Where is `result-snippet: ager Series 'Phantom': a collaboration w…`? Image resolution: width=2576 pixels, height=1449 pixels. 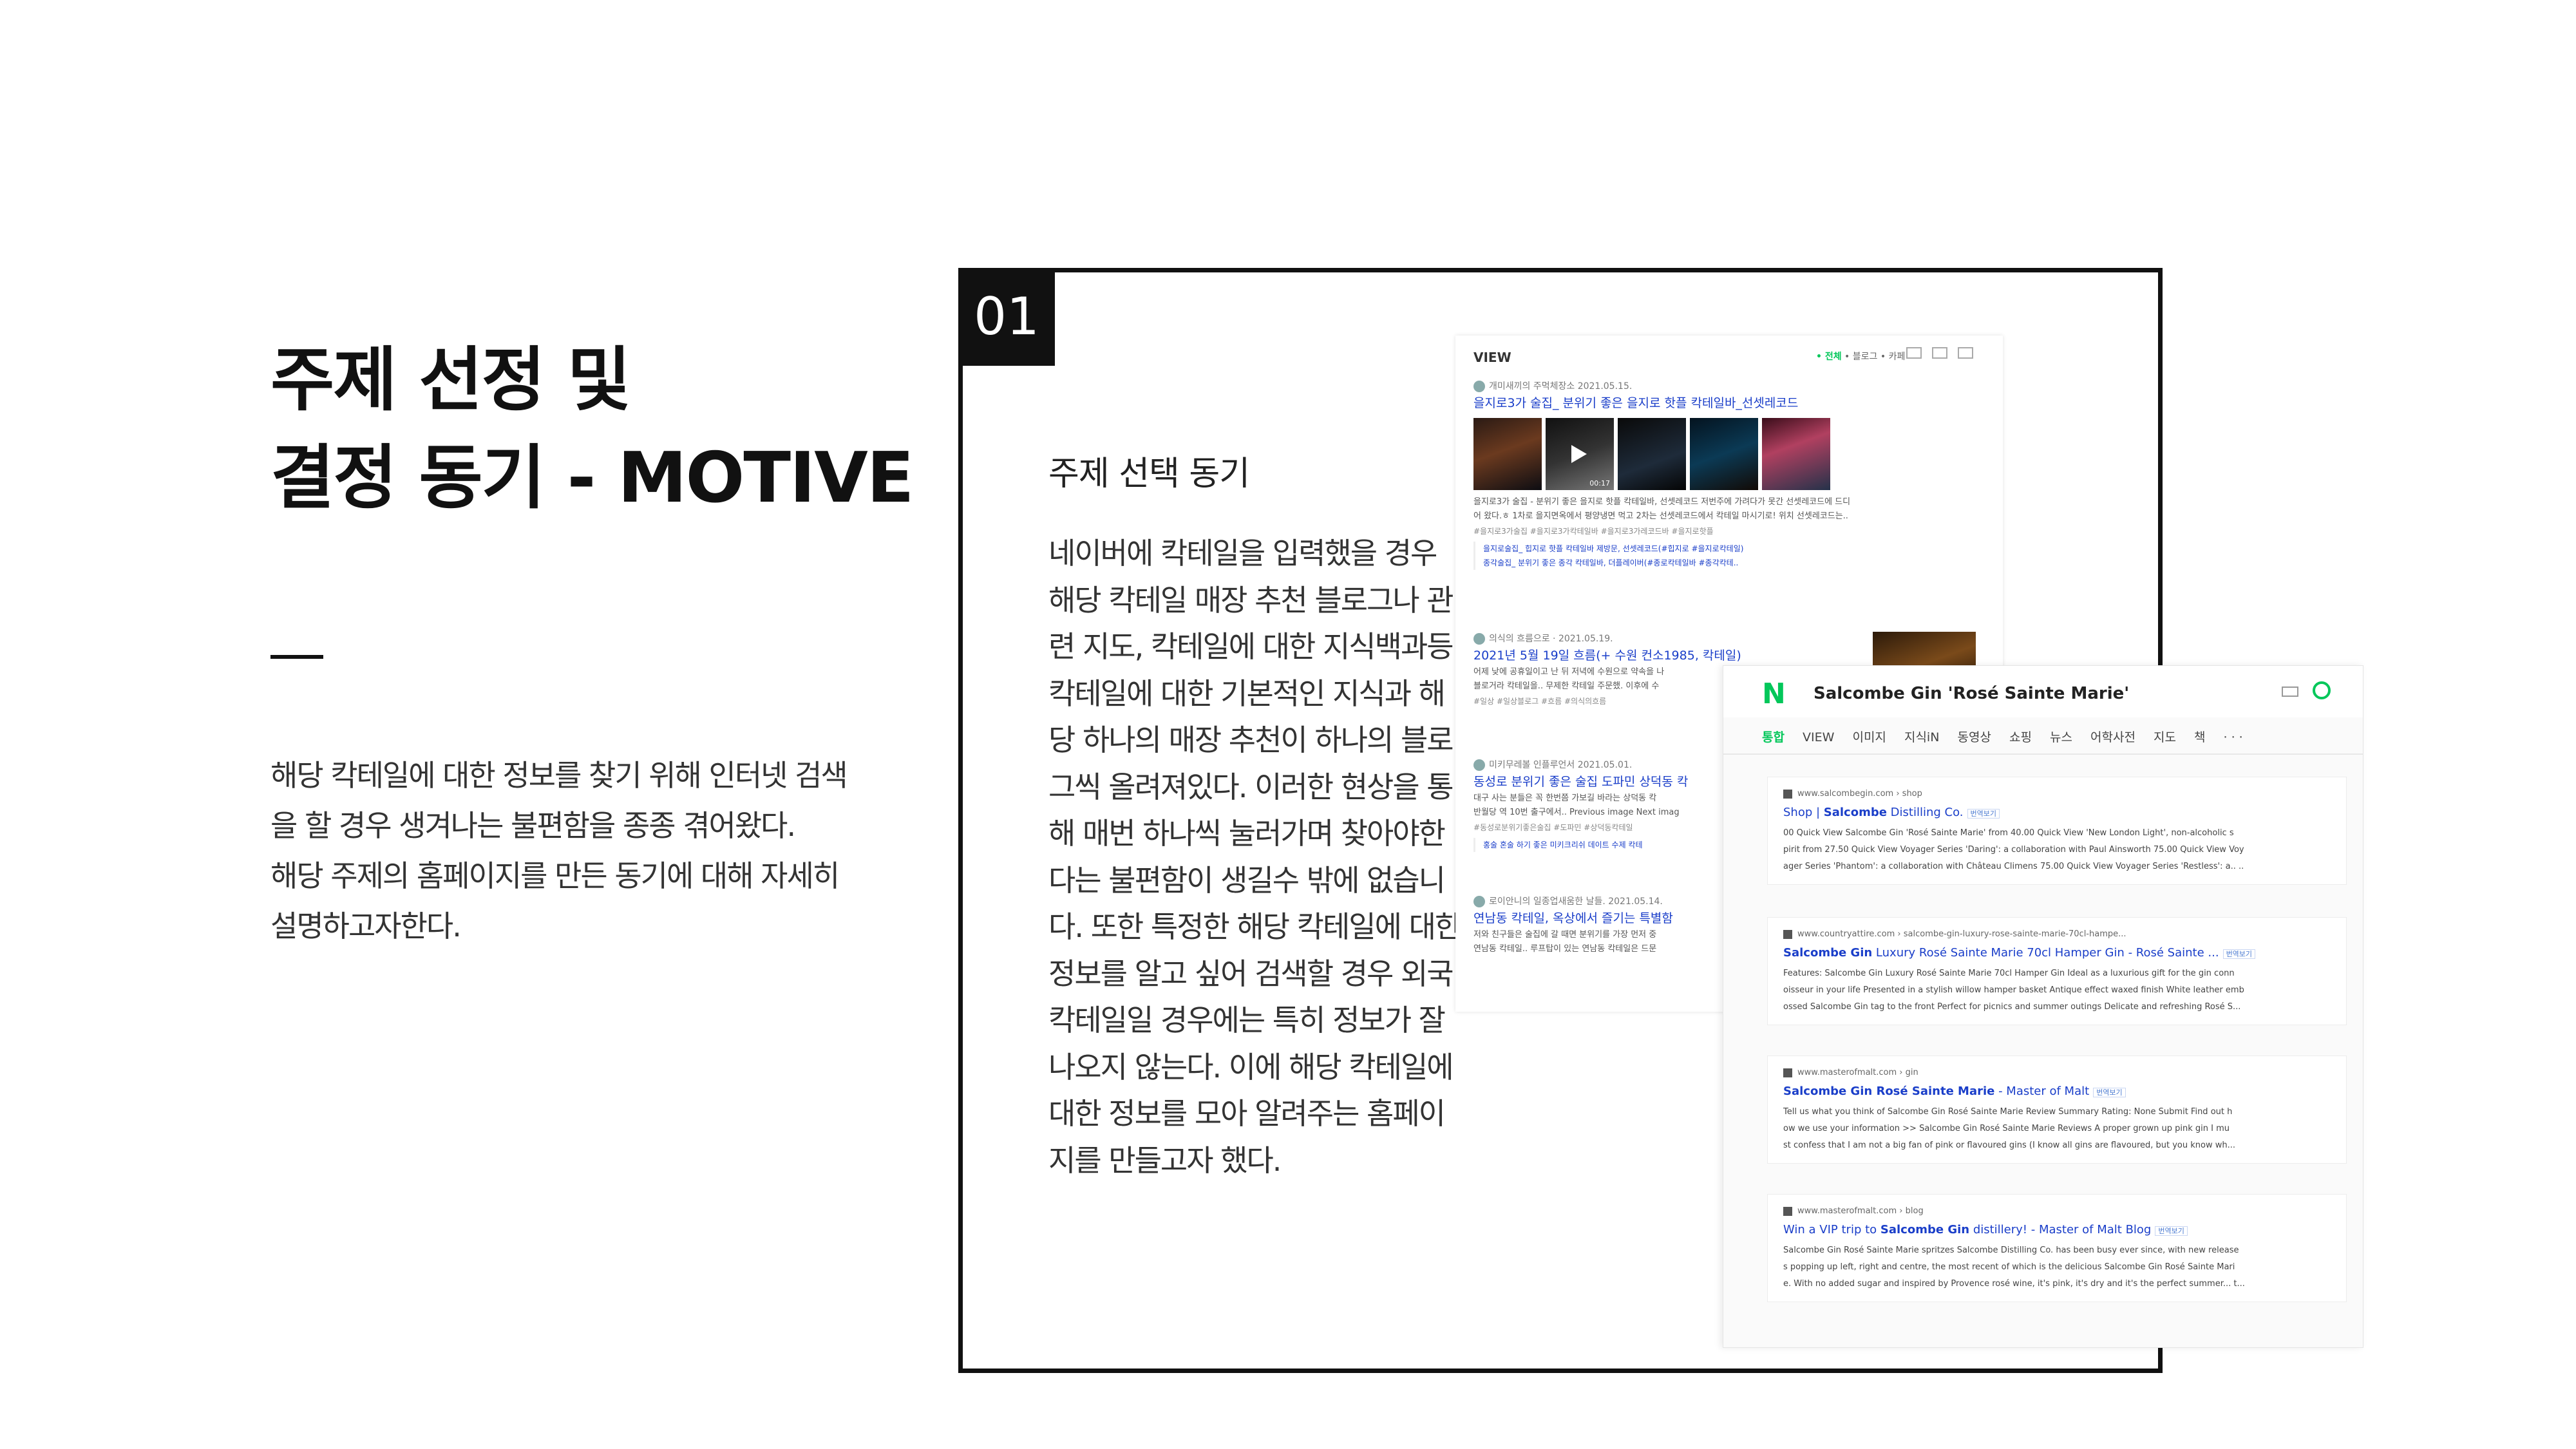 result-snippet: ager Series 'Phantom': a collaboration w… is located at coordinates (2014, 867).